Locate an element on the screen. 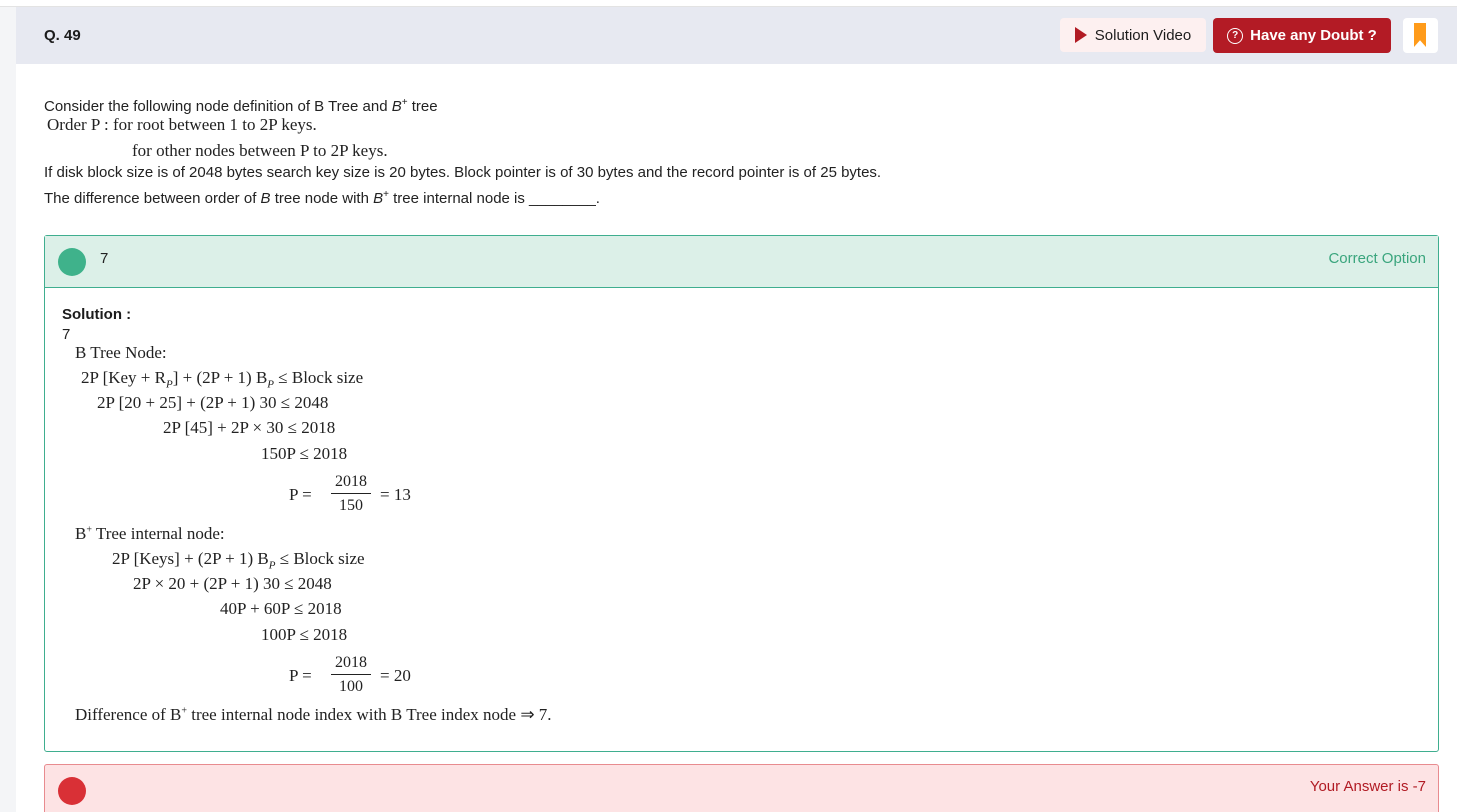  wrong-dot-icon is located at coordinates (72, 791).